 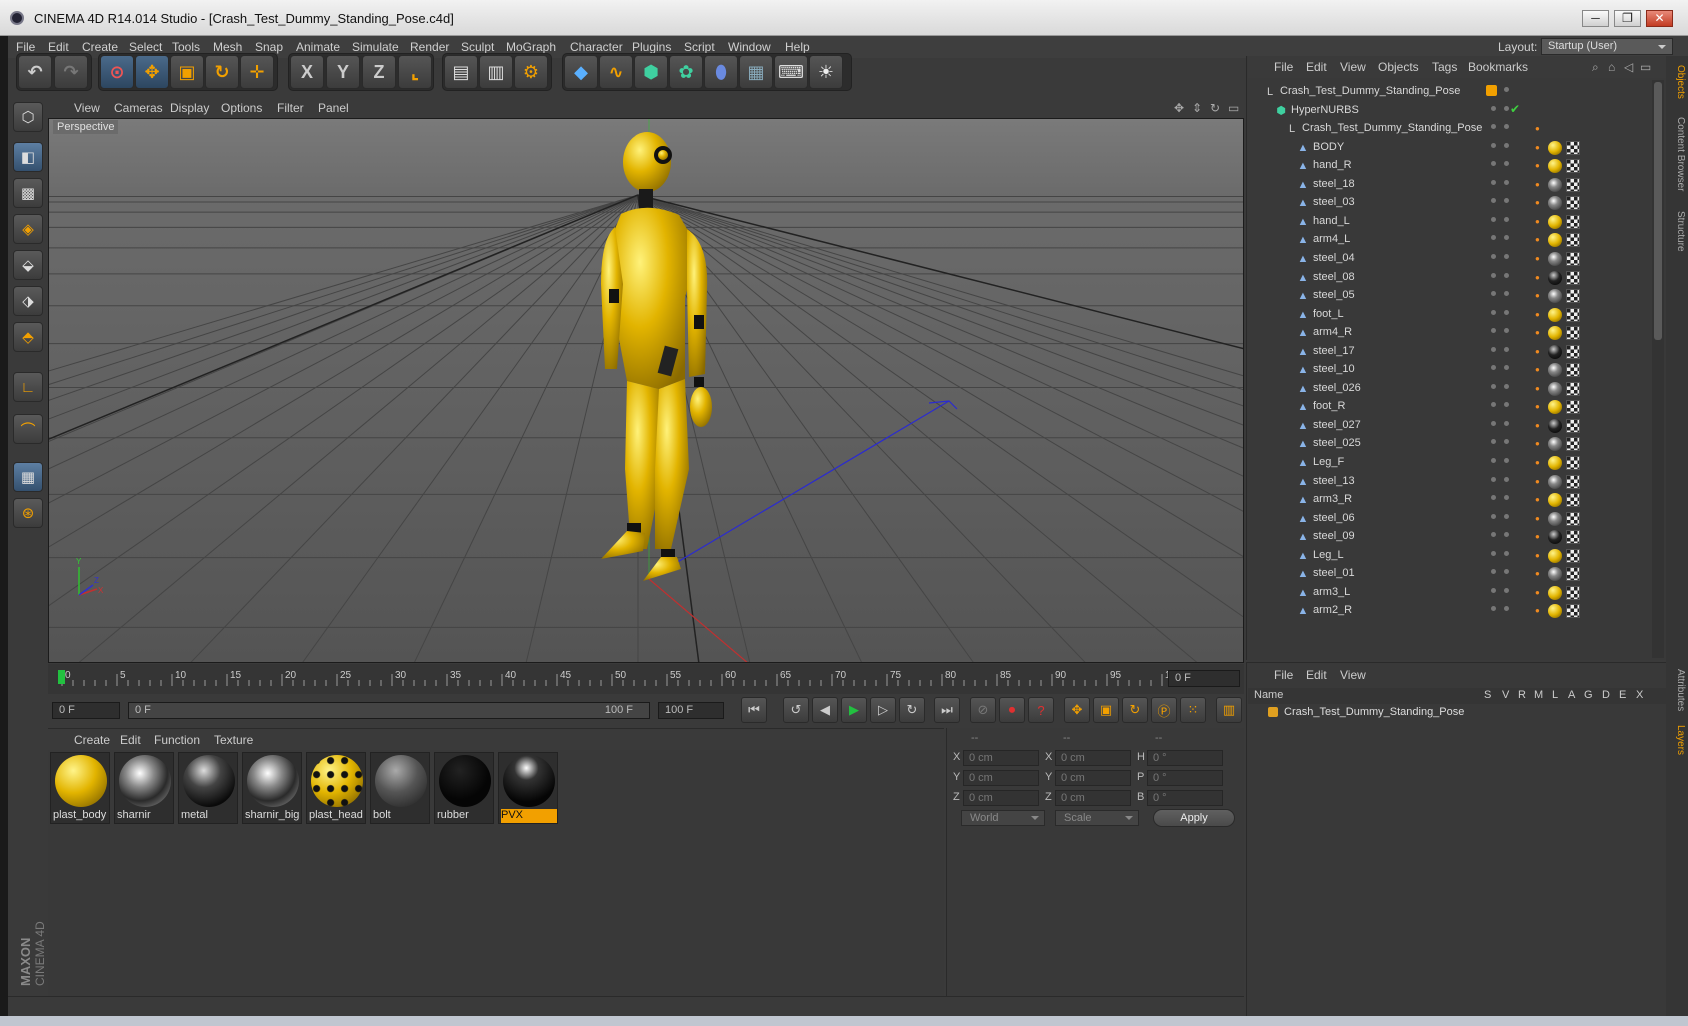 I want to click on enabled-check-icon: ✔, so click(x=1515, y=109).